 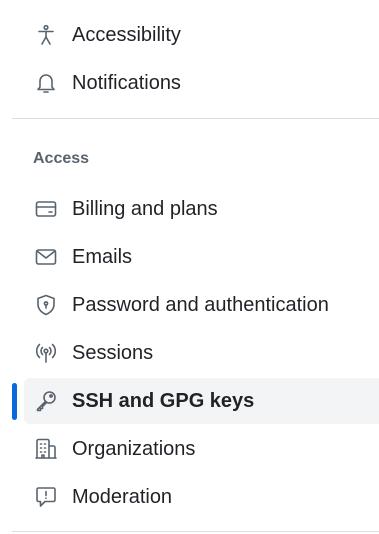 What do you see at coordinates (46, 257) in the screenshot?
I see `mail-icon` at bounding box center [46, 257].